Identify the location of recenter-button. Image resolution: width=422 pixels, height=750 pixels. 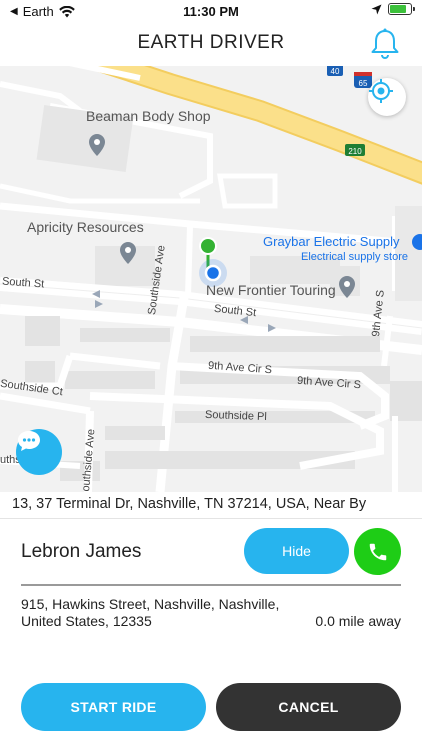
(387, 97).